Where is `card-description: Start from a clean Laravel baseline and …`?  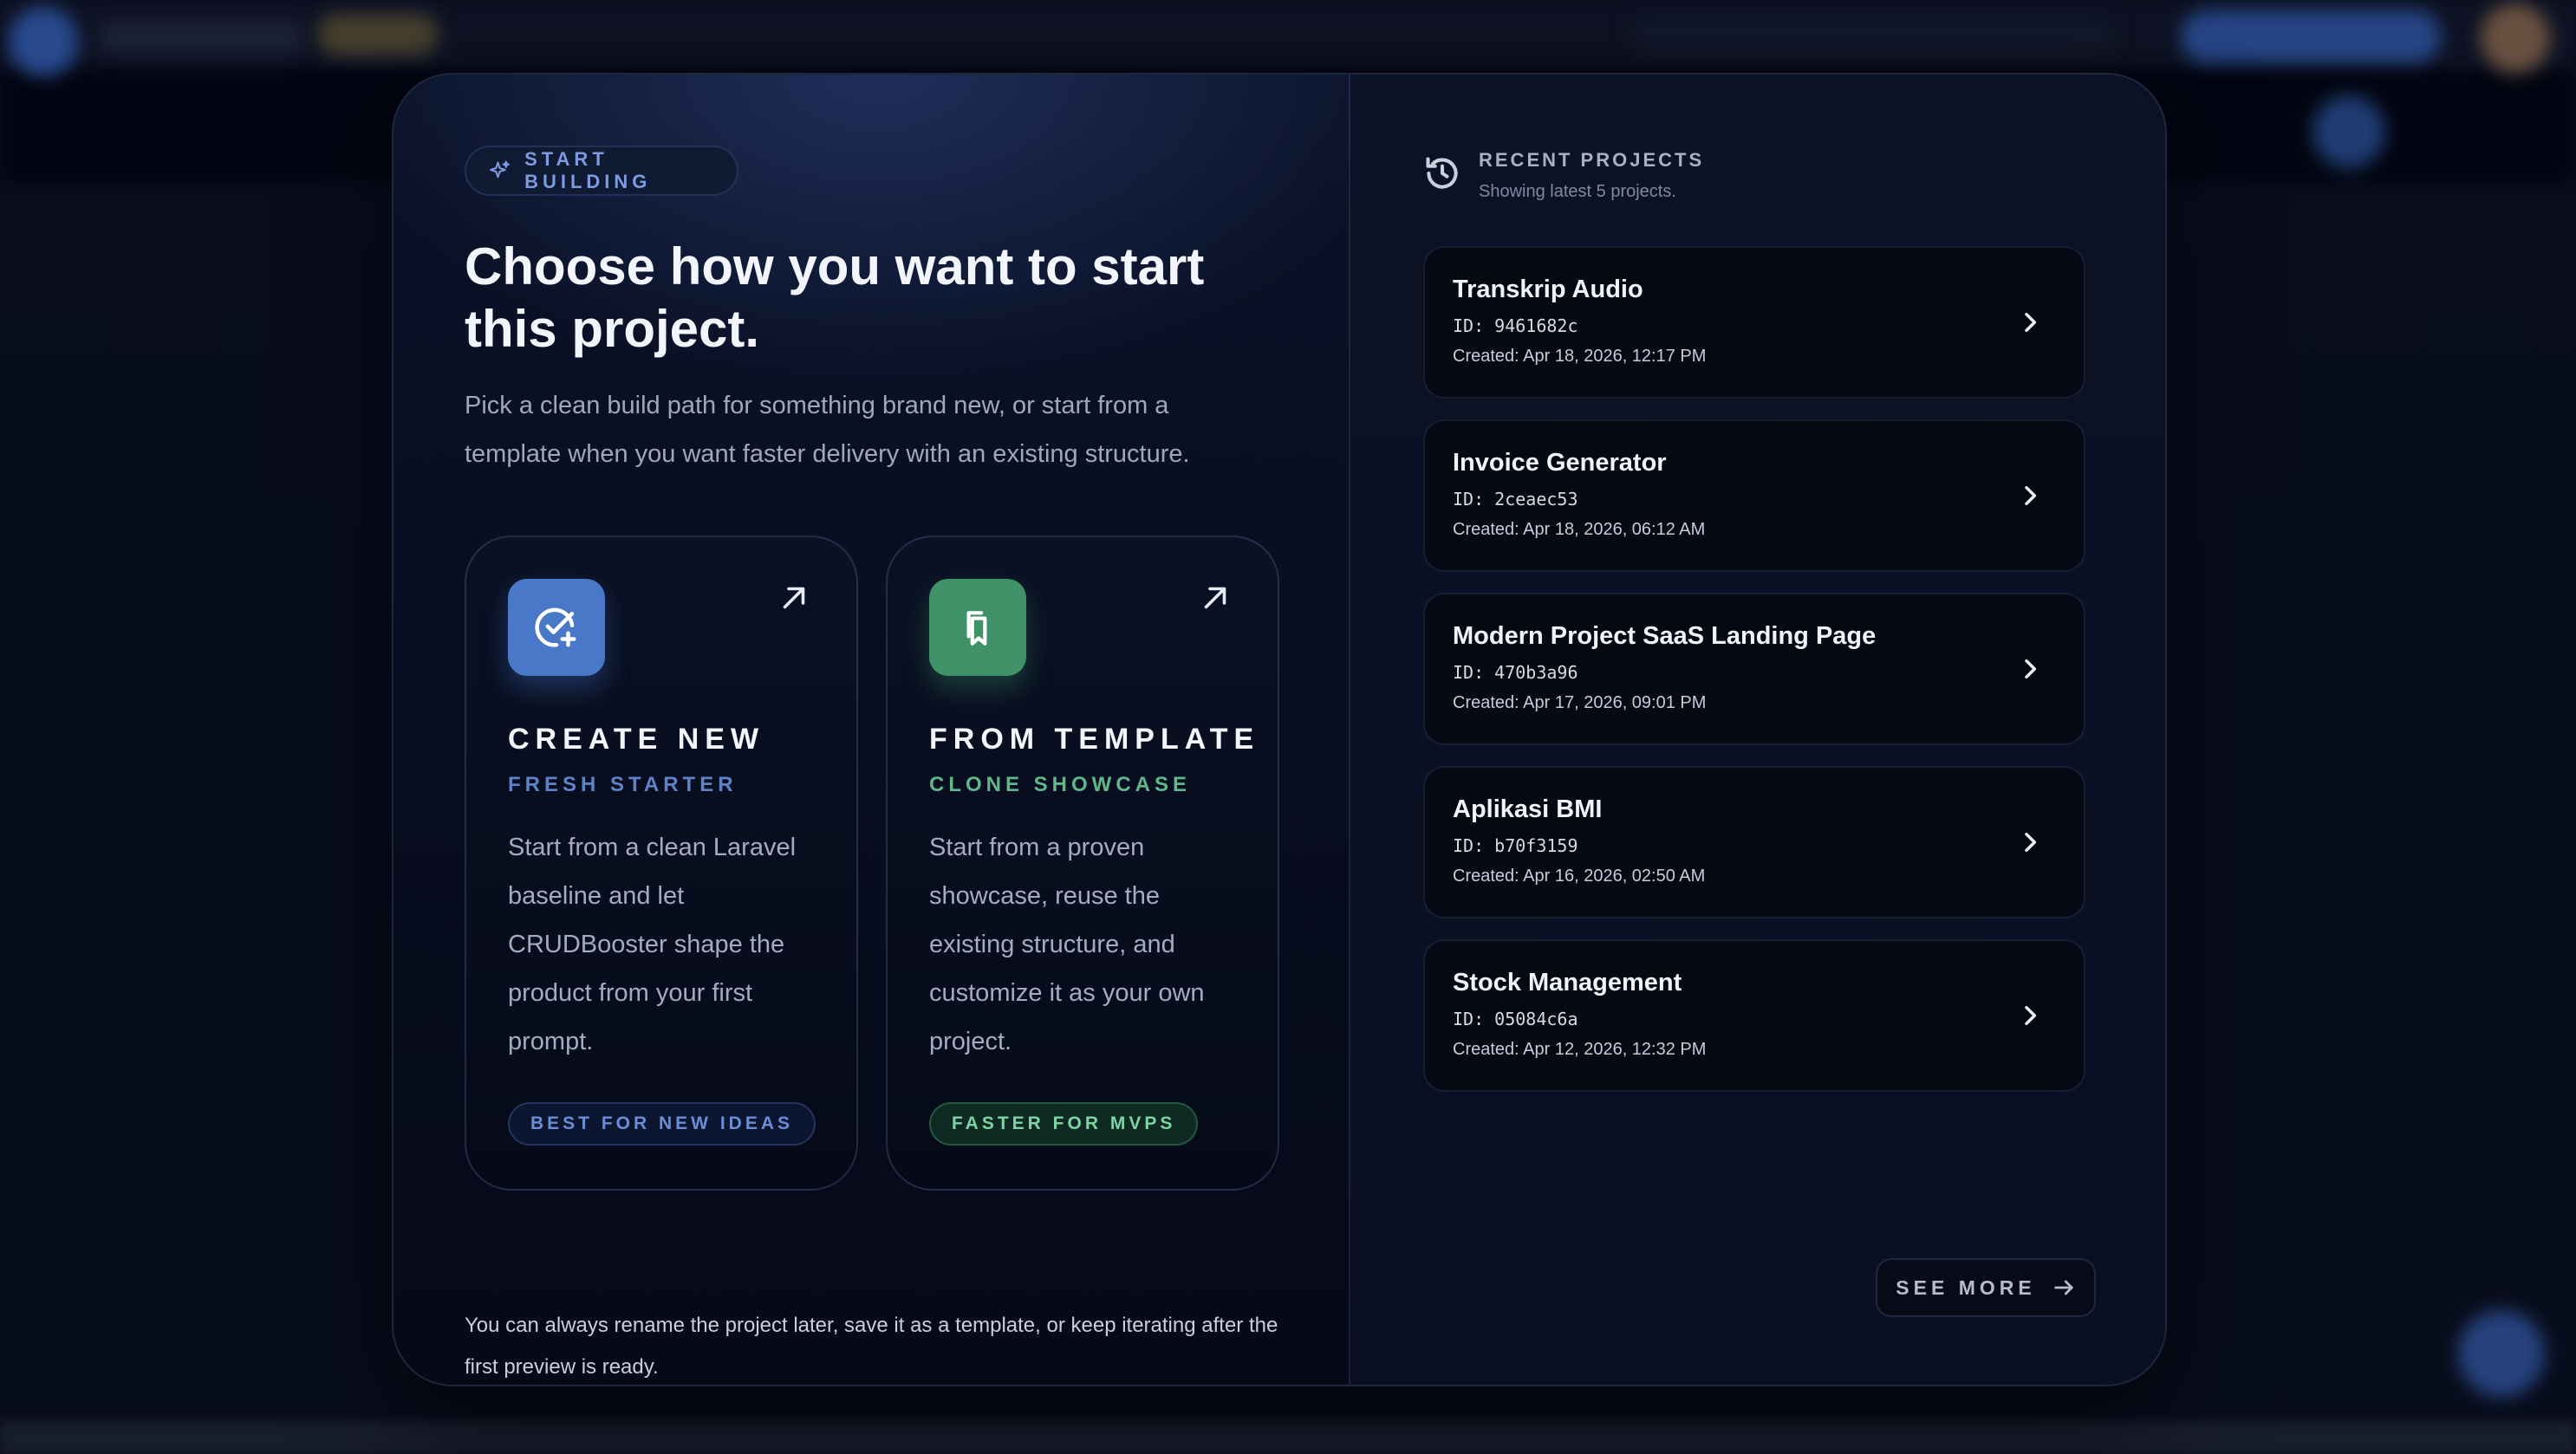 card-description: Start from a clean Laravel baseline and … is located at coordinates (652, 944).